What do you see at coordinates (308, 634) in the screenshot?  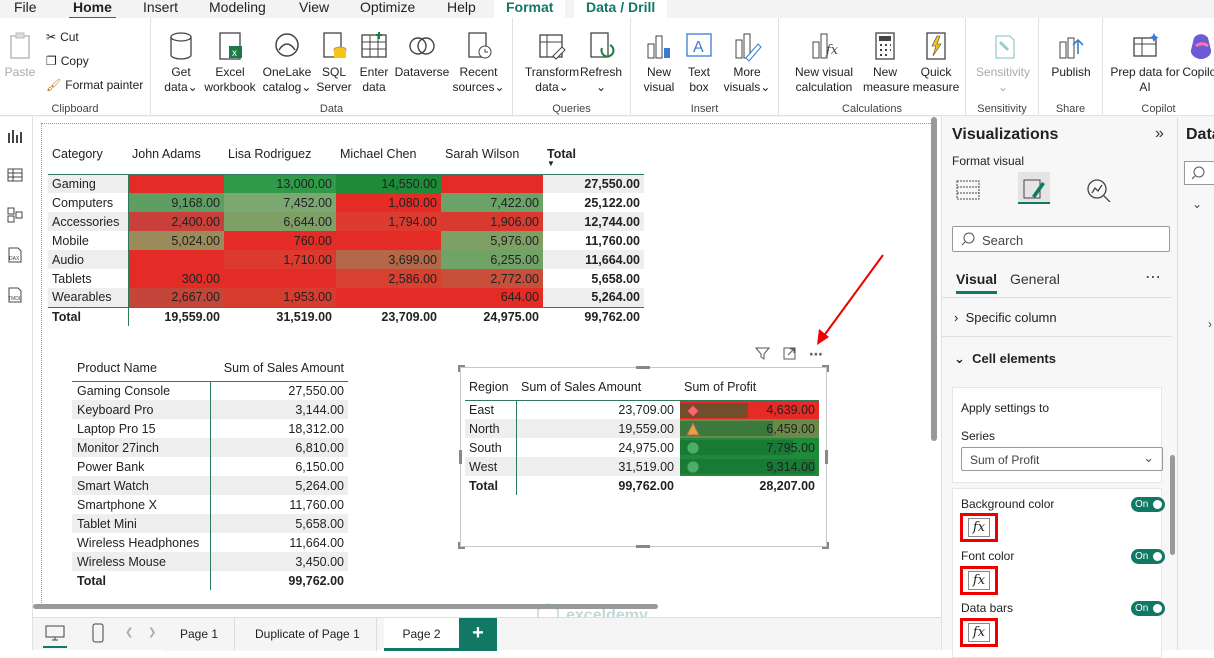 I see `page-tab: Duplicate of Page 1` at bounding box center [308, 634].